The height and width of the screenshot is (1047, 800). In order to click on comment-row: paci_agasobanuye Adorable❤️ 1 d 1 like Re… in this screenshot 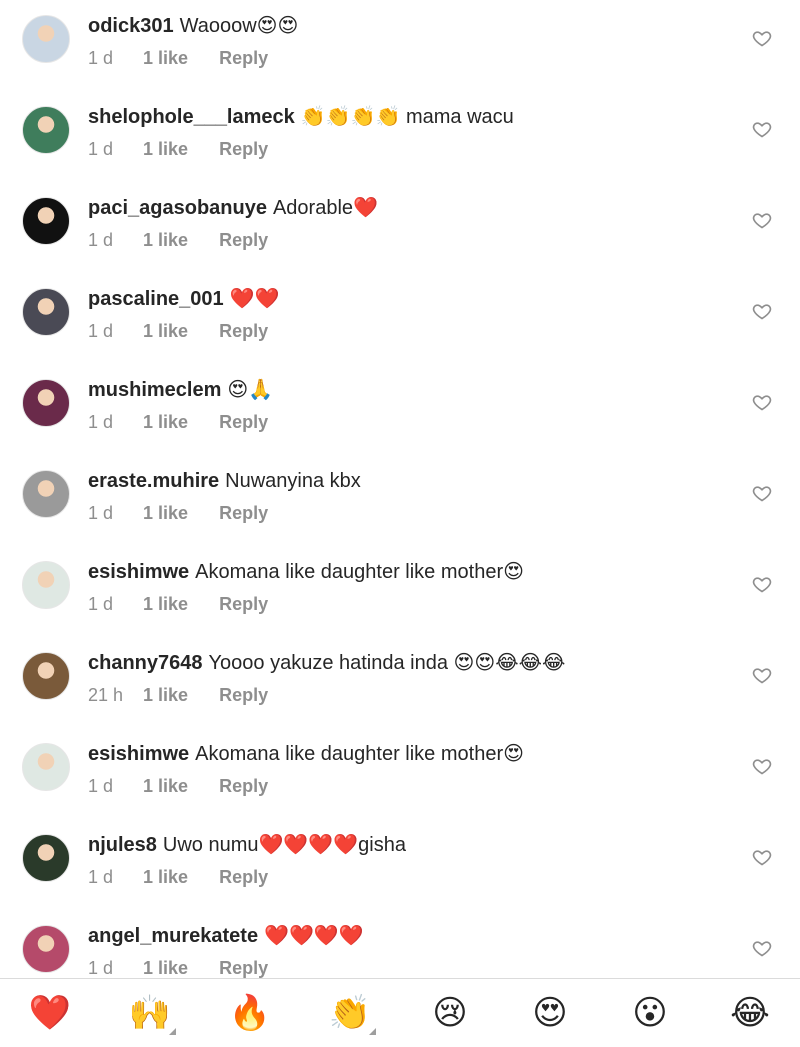, I will do `click(400, 227)`.